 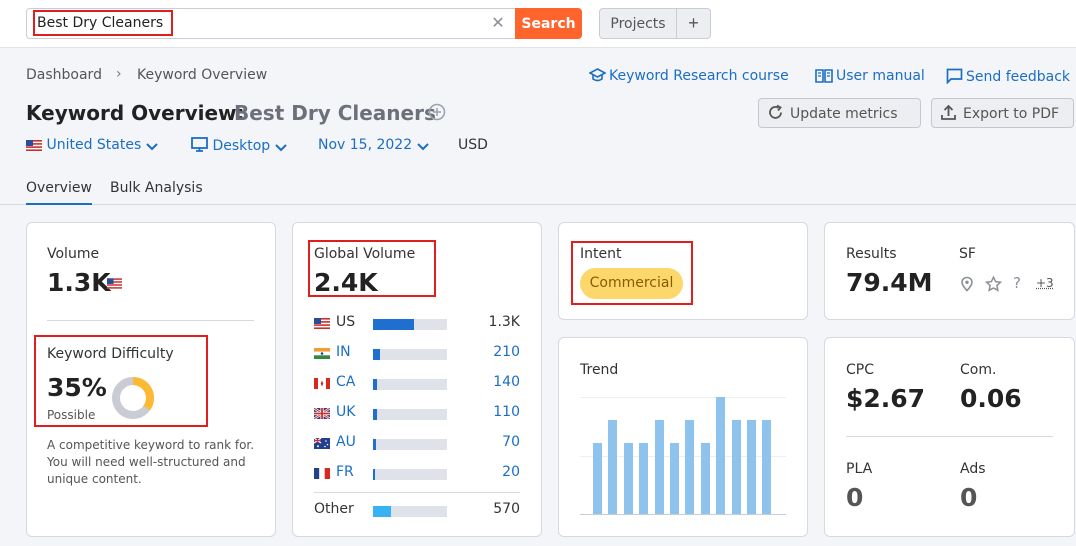 I want to click on volume-value: 1.3K, so click(x=79, y=282).